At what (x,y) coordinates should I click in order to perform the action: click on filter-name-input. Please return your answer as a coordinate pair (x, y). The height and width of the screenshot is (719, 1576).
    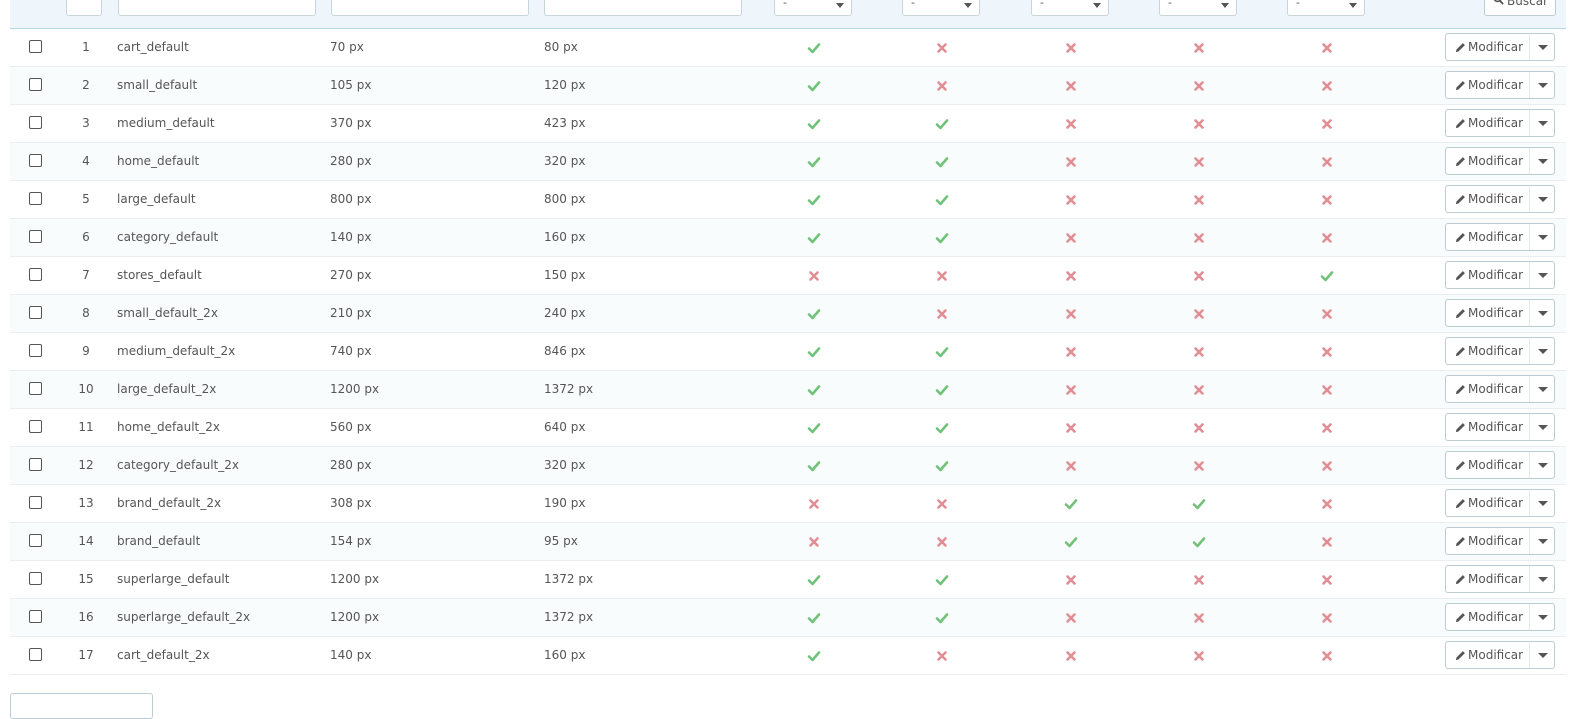
    Looking at the image, I should click on (217, 8).